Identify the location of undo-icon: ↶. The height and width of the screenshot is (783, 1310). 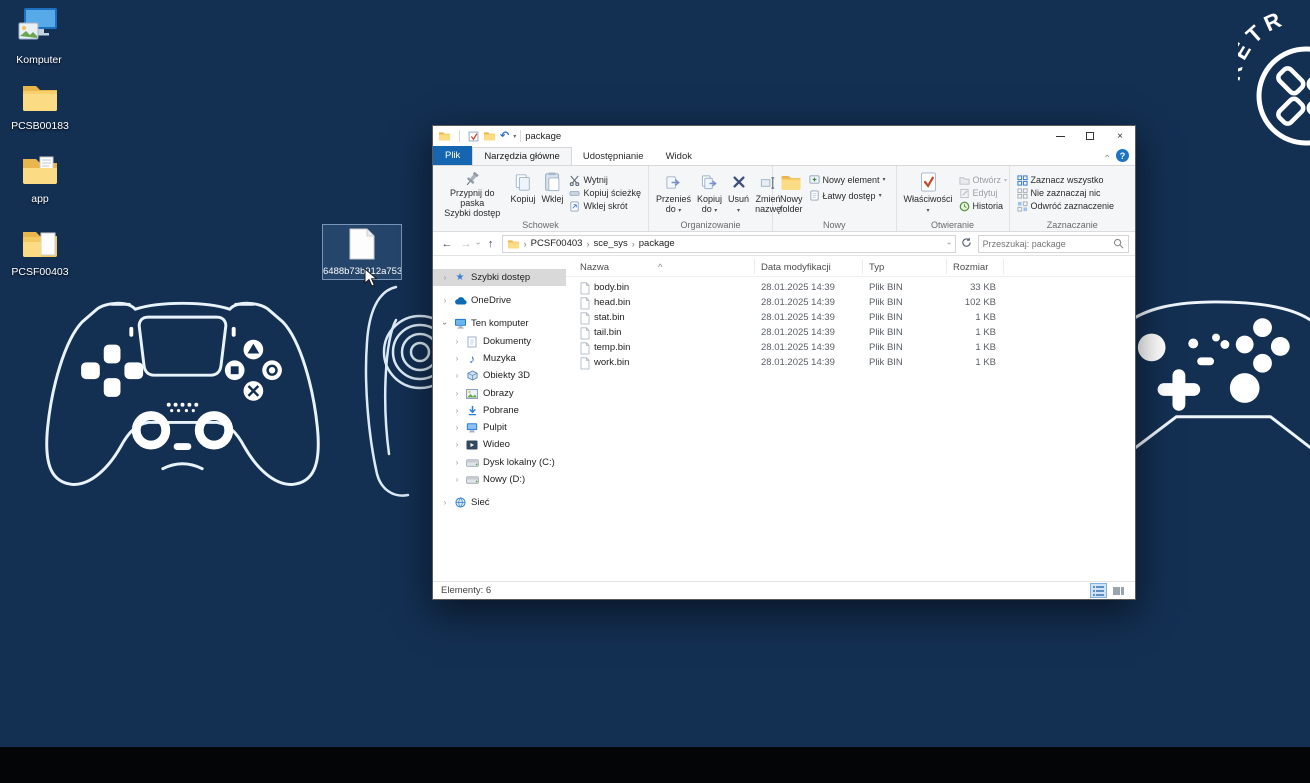
(504, 136).